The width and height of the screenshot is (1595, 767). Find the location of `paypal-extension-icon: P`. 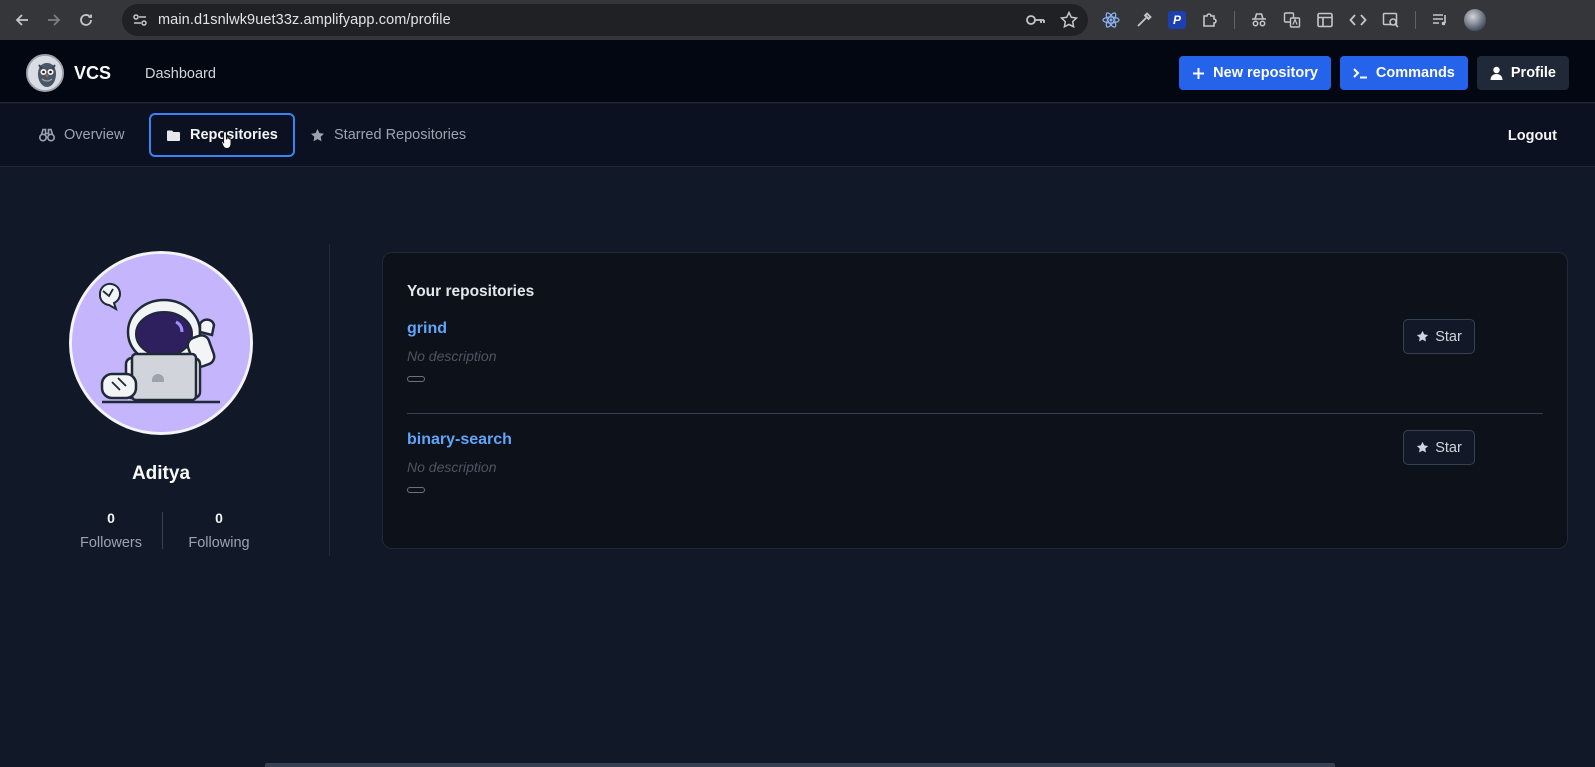

paypal-extension-icon: P is located at coordinates (1177, 20).